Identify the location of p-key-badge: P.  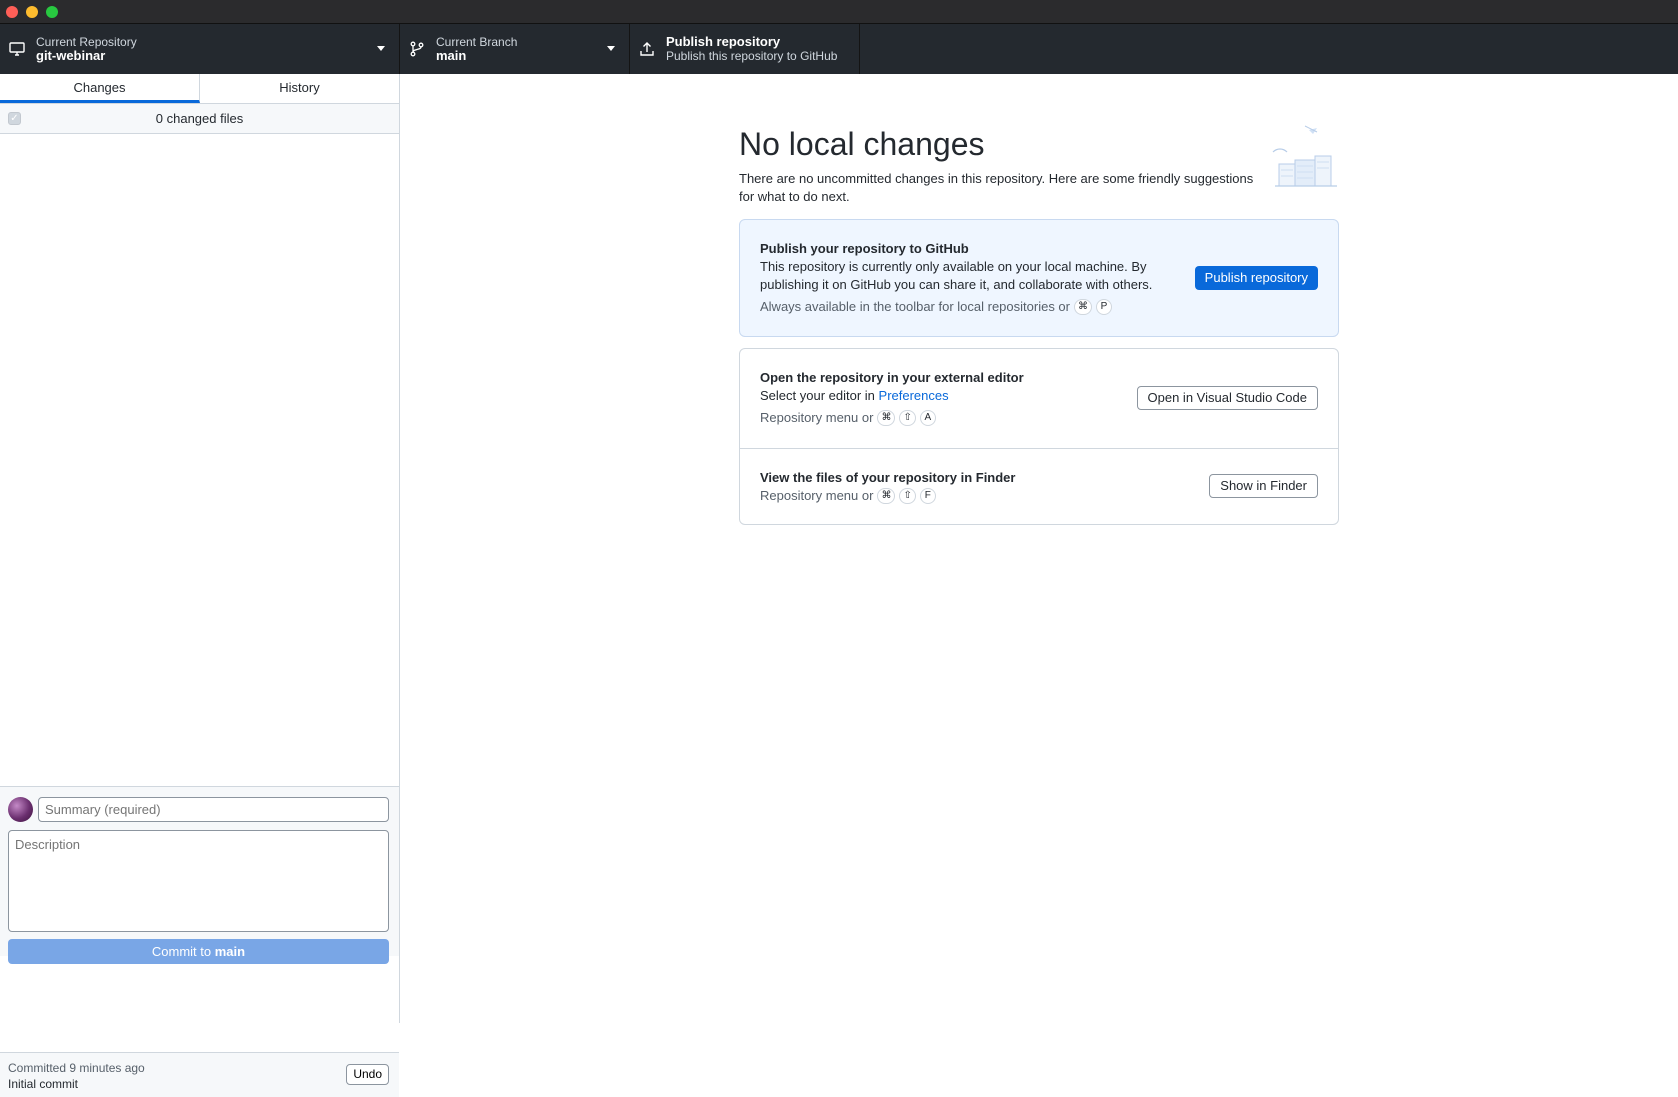
(1104, 307).